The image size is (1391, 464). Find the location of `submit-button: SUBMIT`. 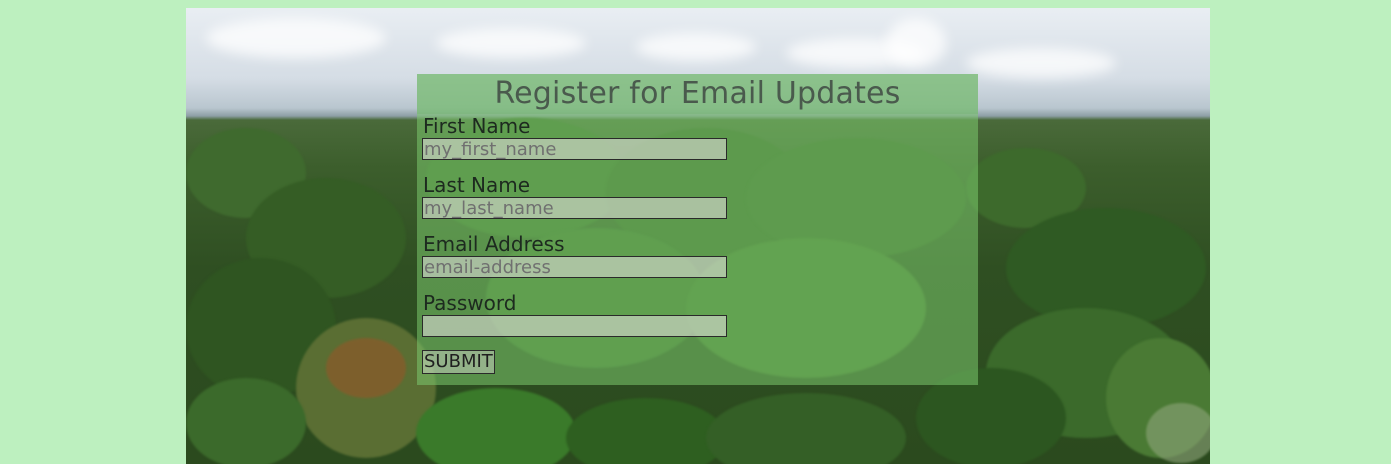

submit-button: SUBMIT is located at coordinates (458, 362).